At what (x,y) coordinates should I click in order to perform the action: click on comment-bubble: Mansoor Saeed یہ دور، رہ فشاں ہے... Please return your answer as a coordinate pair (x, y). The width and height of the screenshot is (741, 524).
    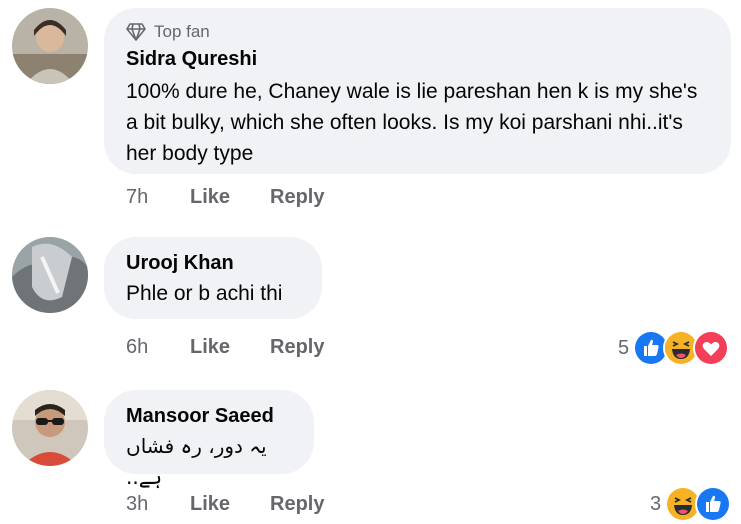
    Looking at the image, I should click on (209, 439).